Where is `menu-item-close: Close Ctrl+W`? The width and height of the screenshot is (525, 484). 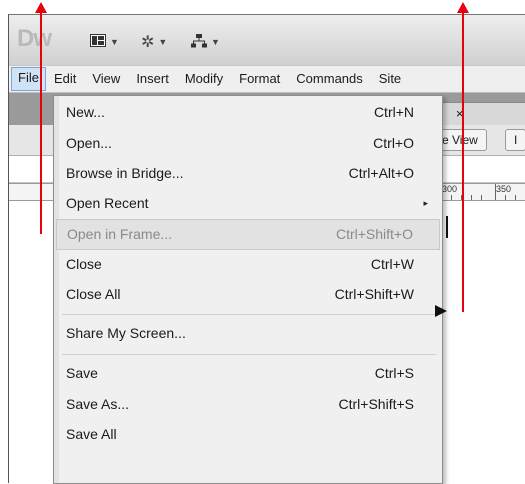 menu-item-close: Close Ctrl+W is located at coordinates (248, 264).